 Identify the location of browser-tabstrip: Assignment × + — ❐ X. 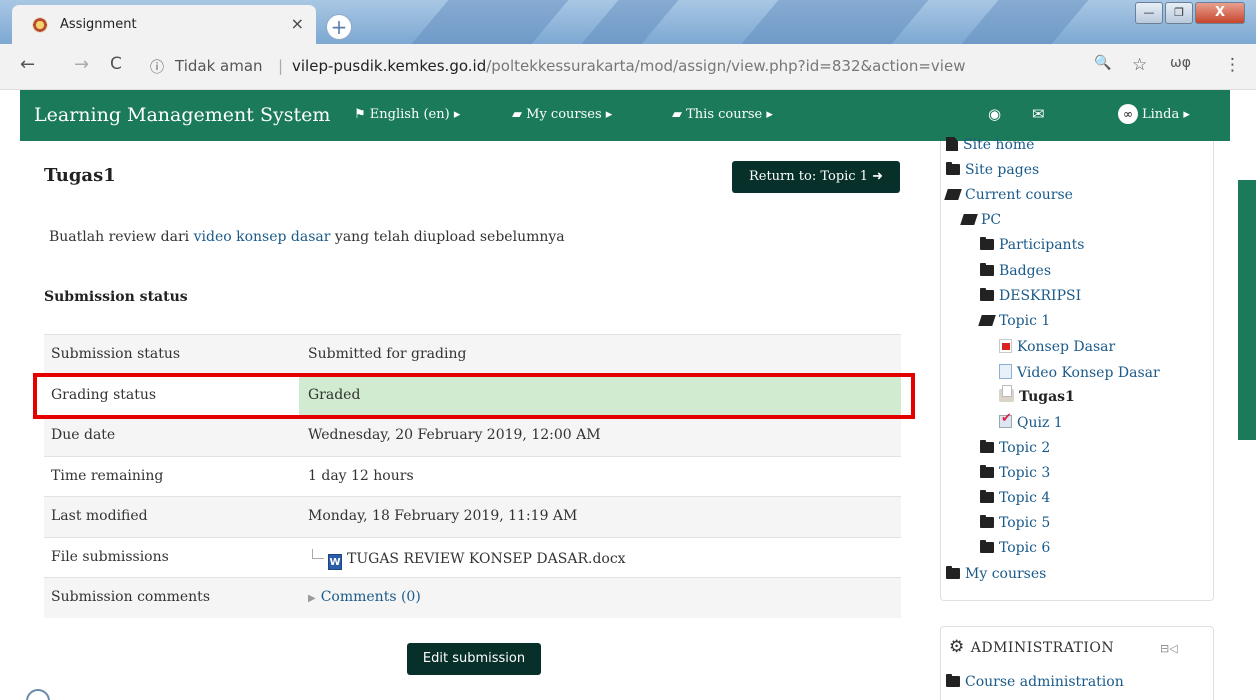
(628, 22).